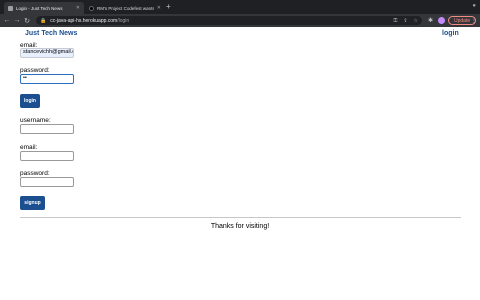  What do you see at coordinates (47, 156) in the screenshot?
I see `signup-email-input` at bounding box center [47, 156].